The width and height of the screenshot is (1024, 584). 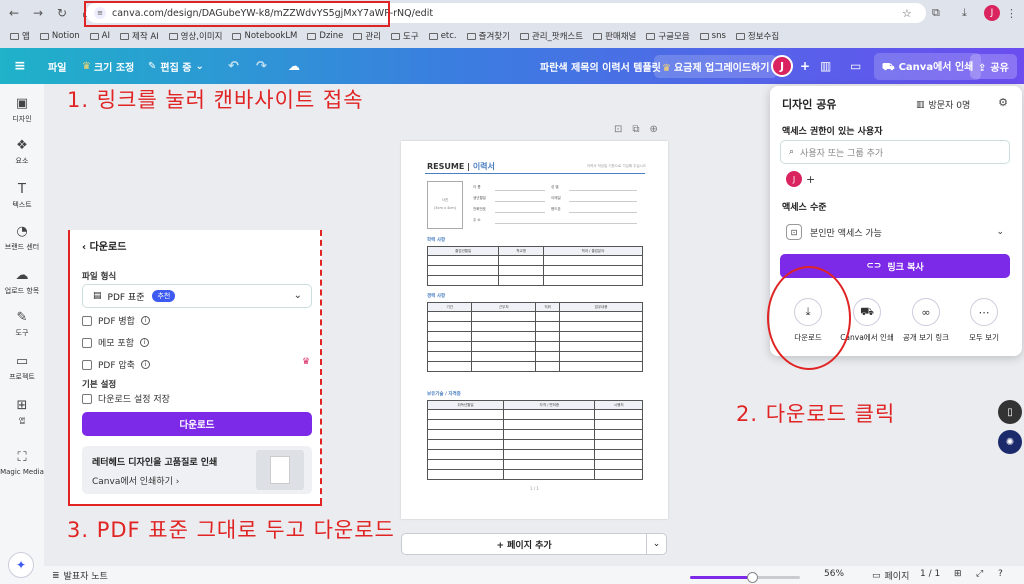 What do you see at coordinates (928, 66) in the screenshot?
I see `print-button: ⛟ Canva에서 인쇄` at bounding box center [928, 66].